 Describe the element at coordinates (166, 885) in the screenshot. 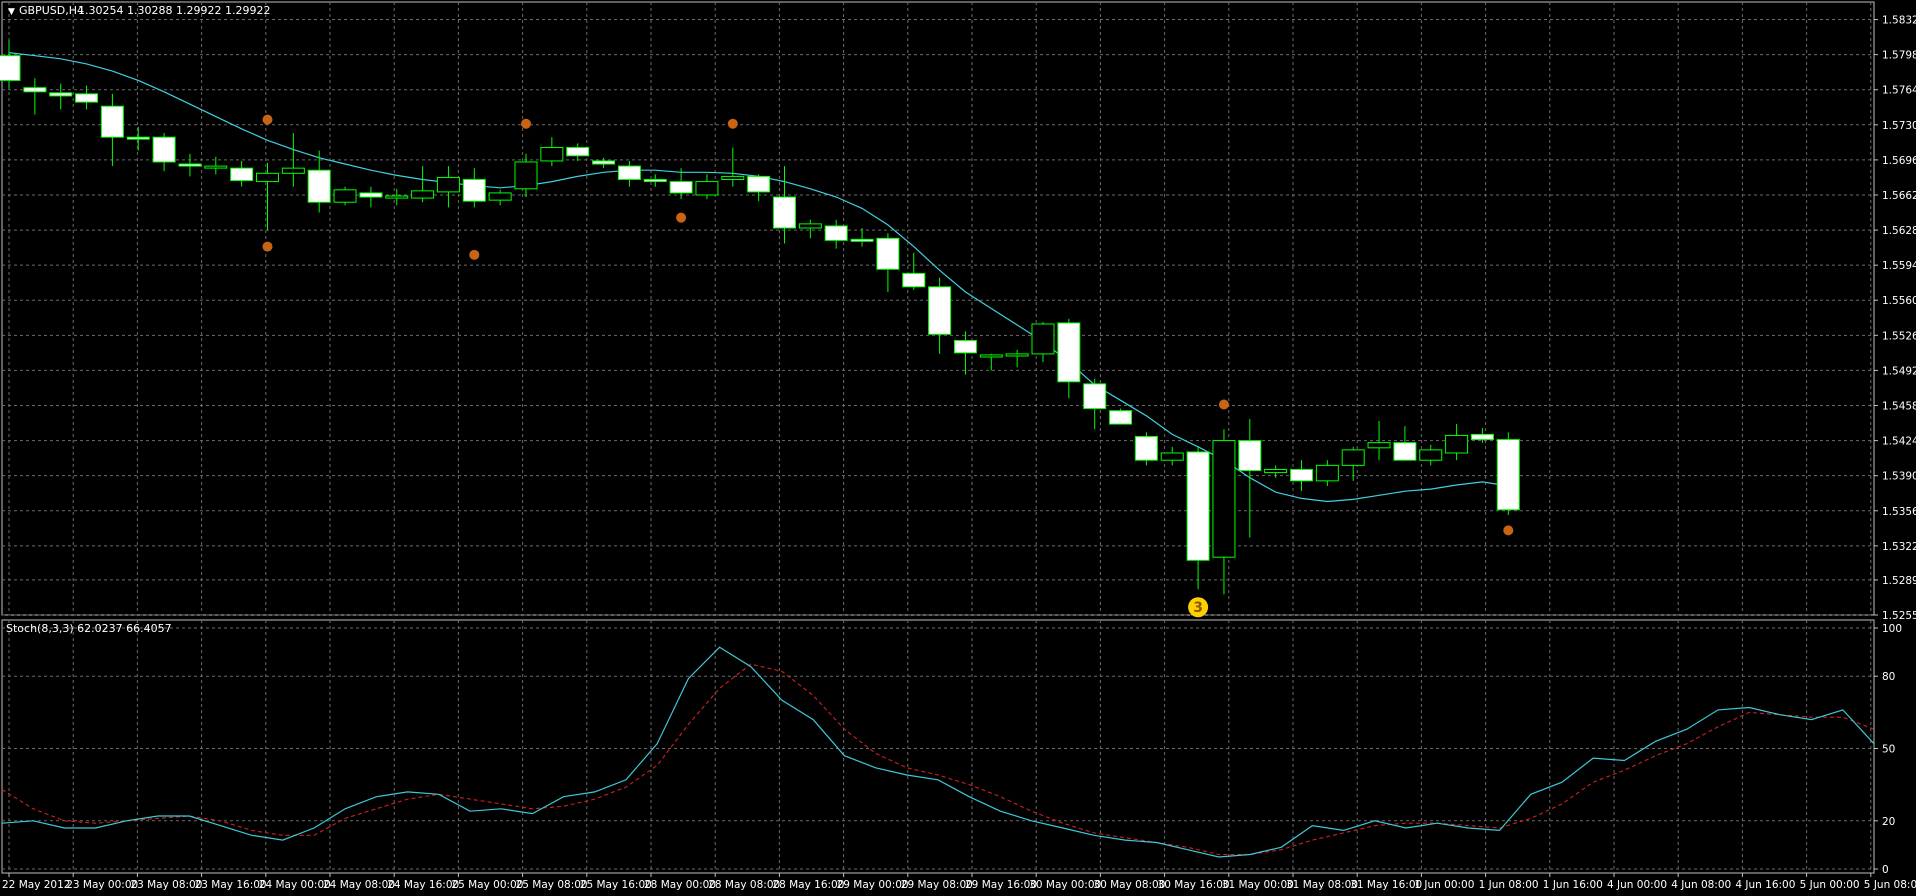

I see `time-tick-label: 23 May 08:00` at that location.